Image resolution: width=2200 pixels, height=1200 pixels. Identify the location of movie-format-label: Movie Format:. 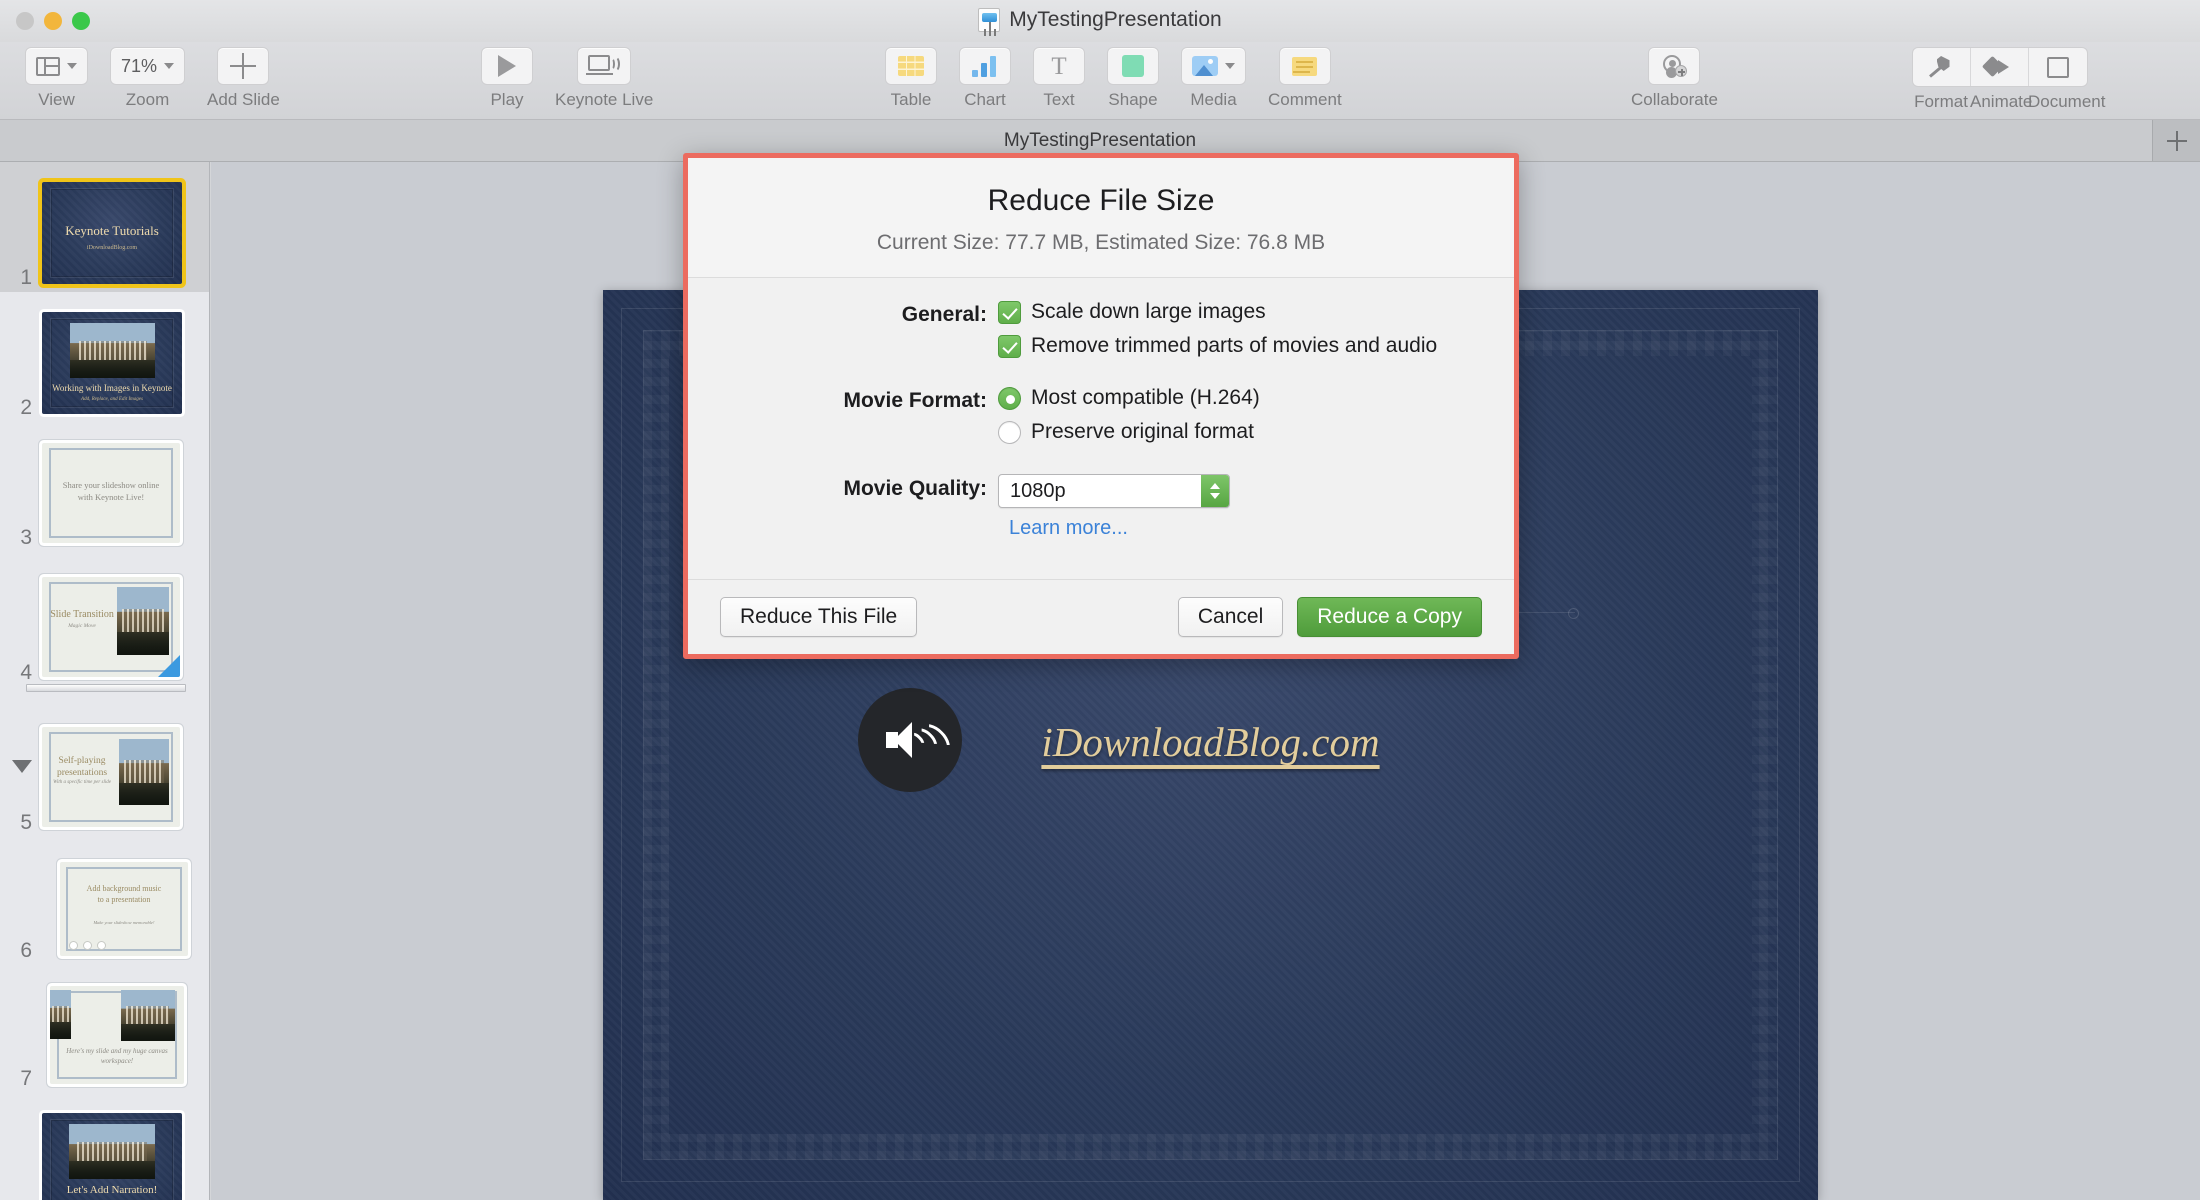
(915, 400).